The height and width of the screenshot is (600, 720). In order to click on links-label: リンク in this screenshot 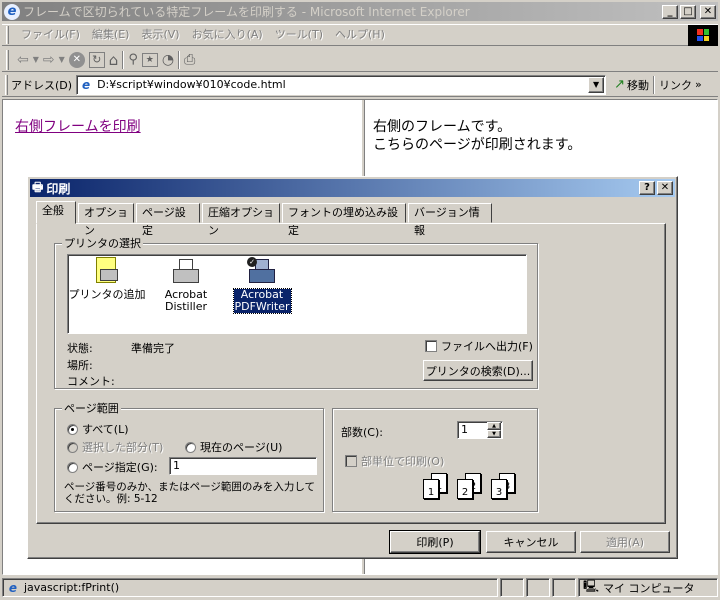, I will do `click(675, 85)`.